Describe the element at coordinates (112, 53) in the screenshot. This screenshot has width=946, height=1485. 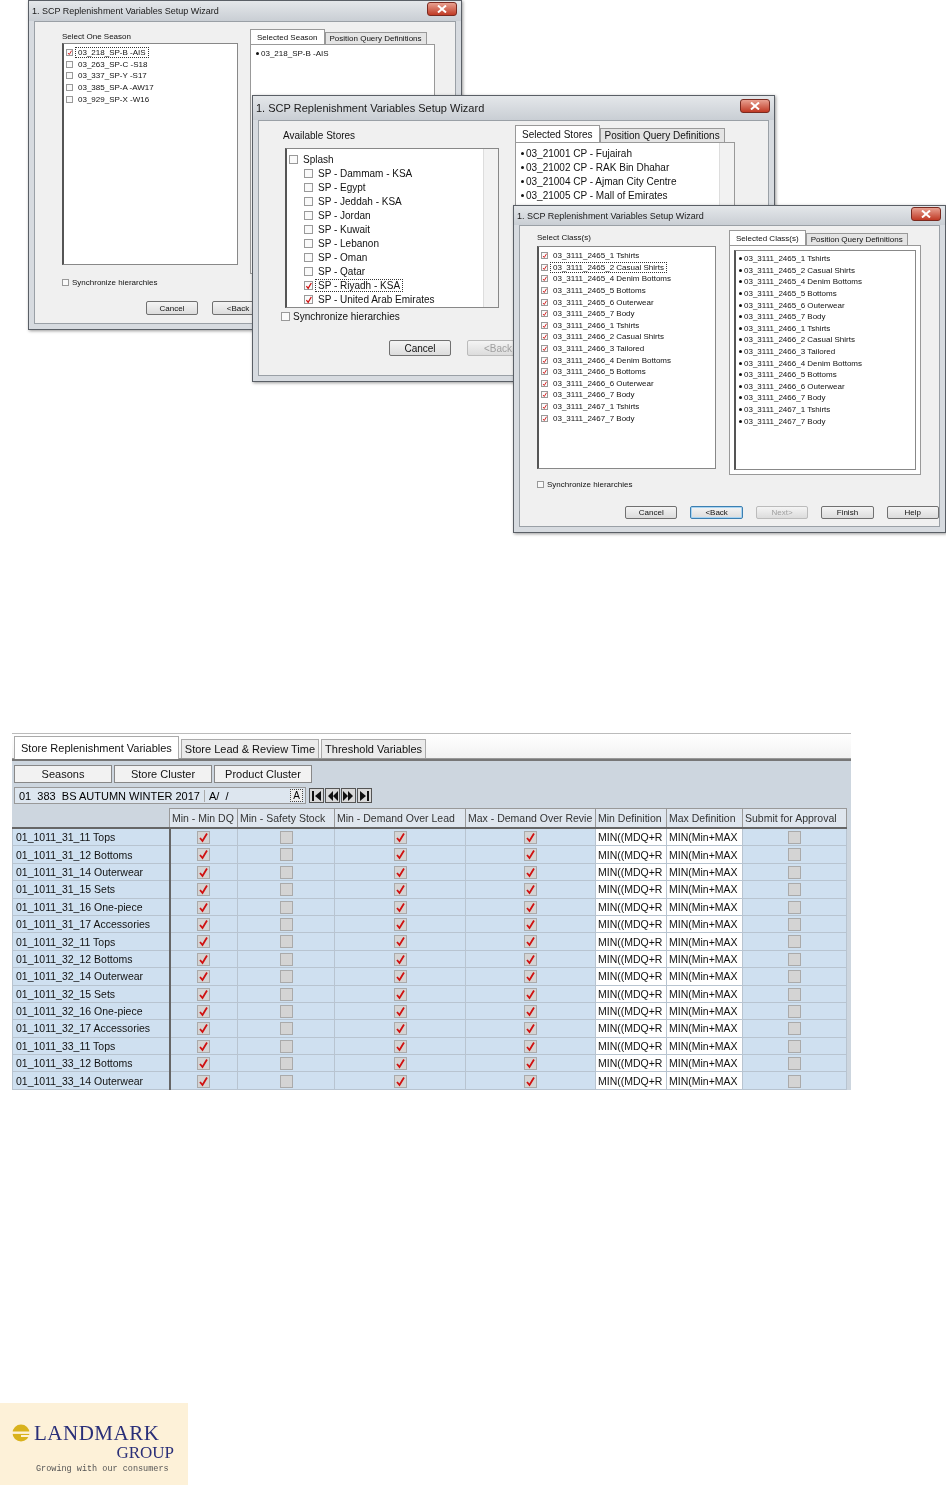
I see `list-item: 03_218_SP-B -AIS` at that location.